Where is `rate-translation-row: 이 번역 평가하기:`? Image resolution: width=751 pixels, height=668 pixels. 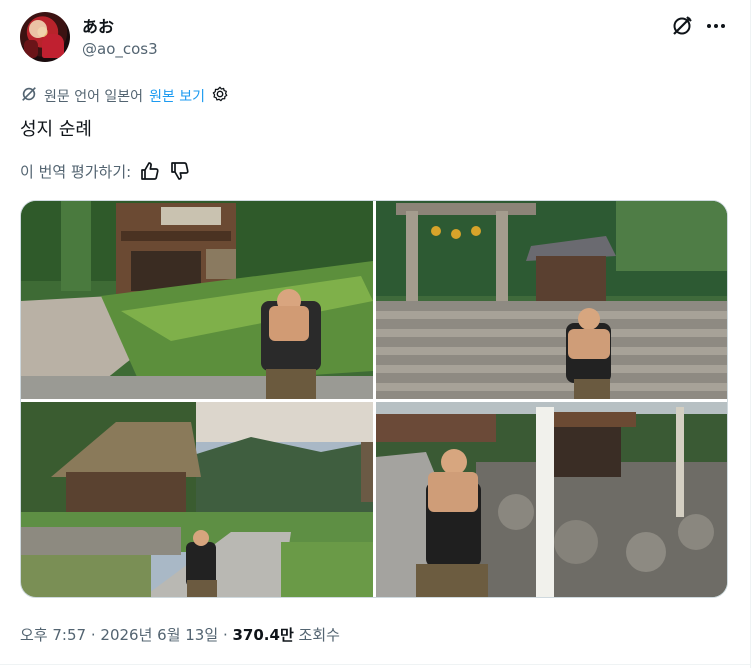
rate-translation-row: 이 번역 평가하기: is located at coordinates (105, 171).